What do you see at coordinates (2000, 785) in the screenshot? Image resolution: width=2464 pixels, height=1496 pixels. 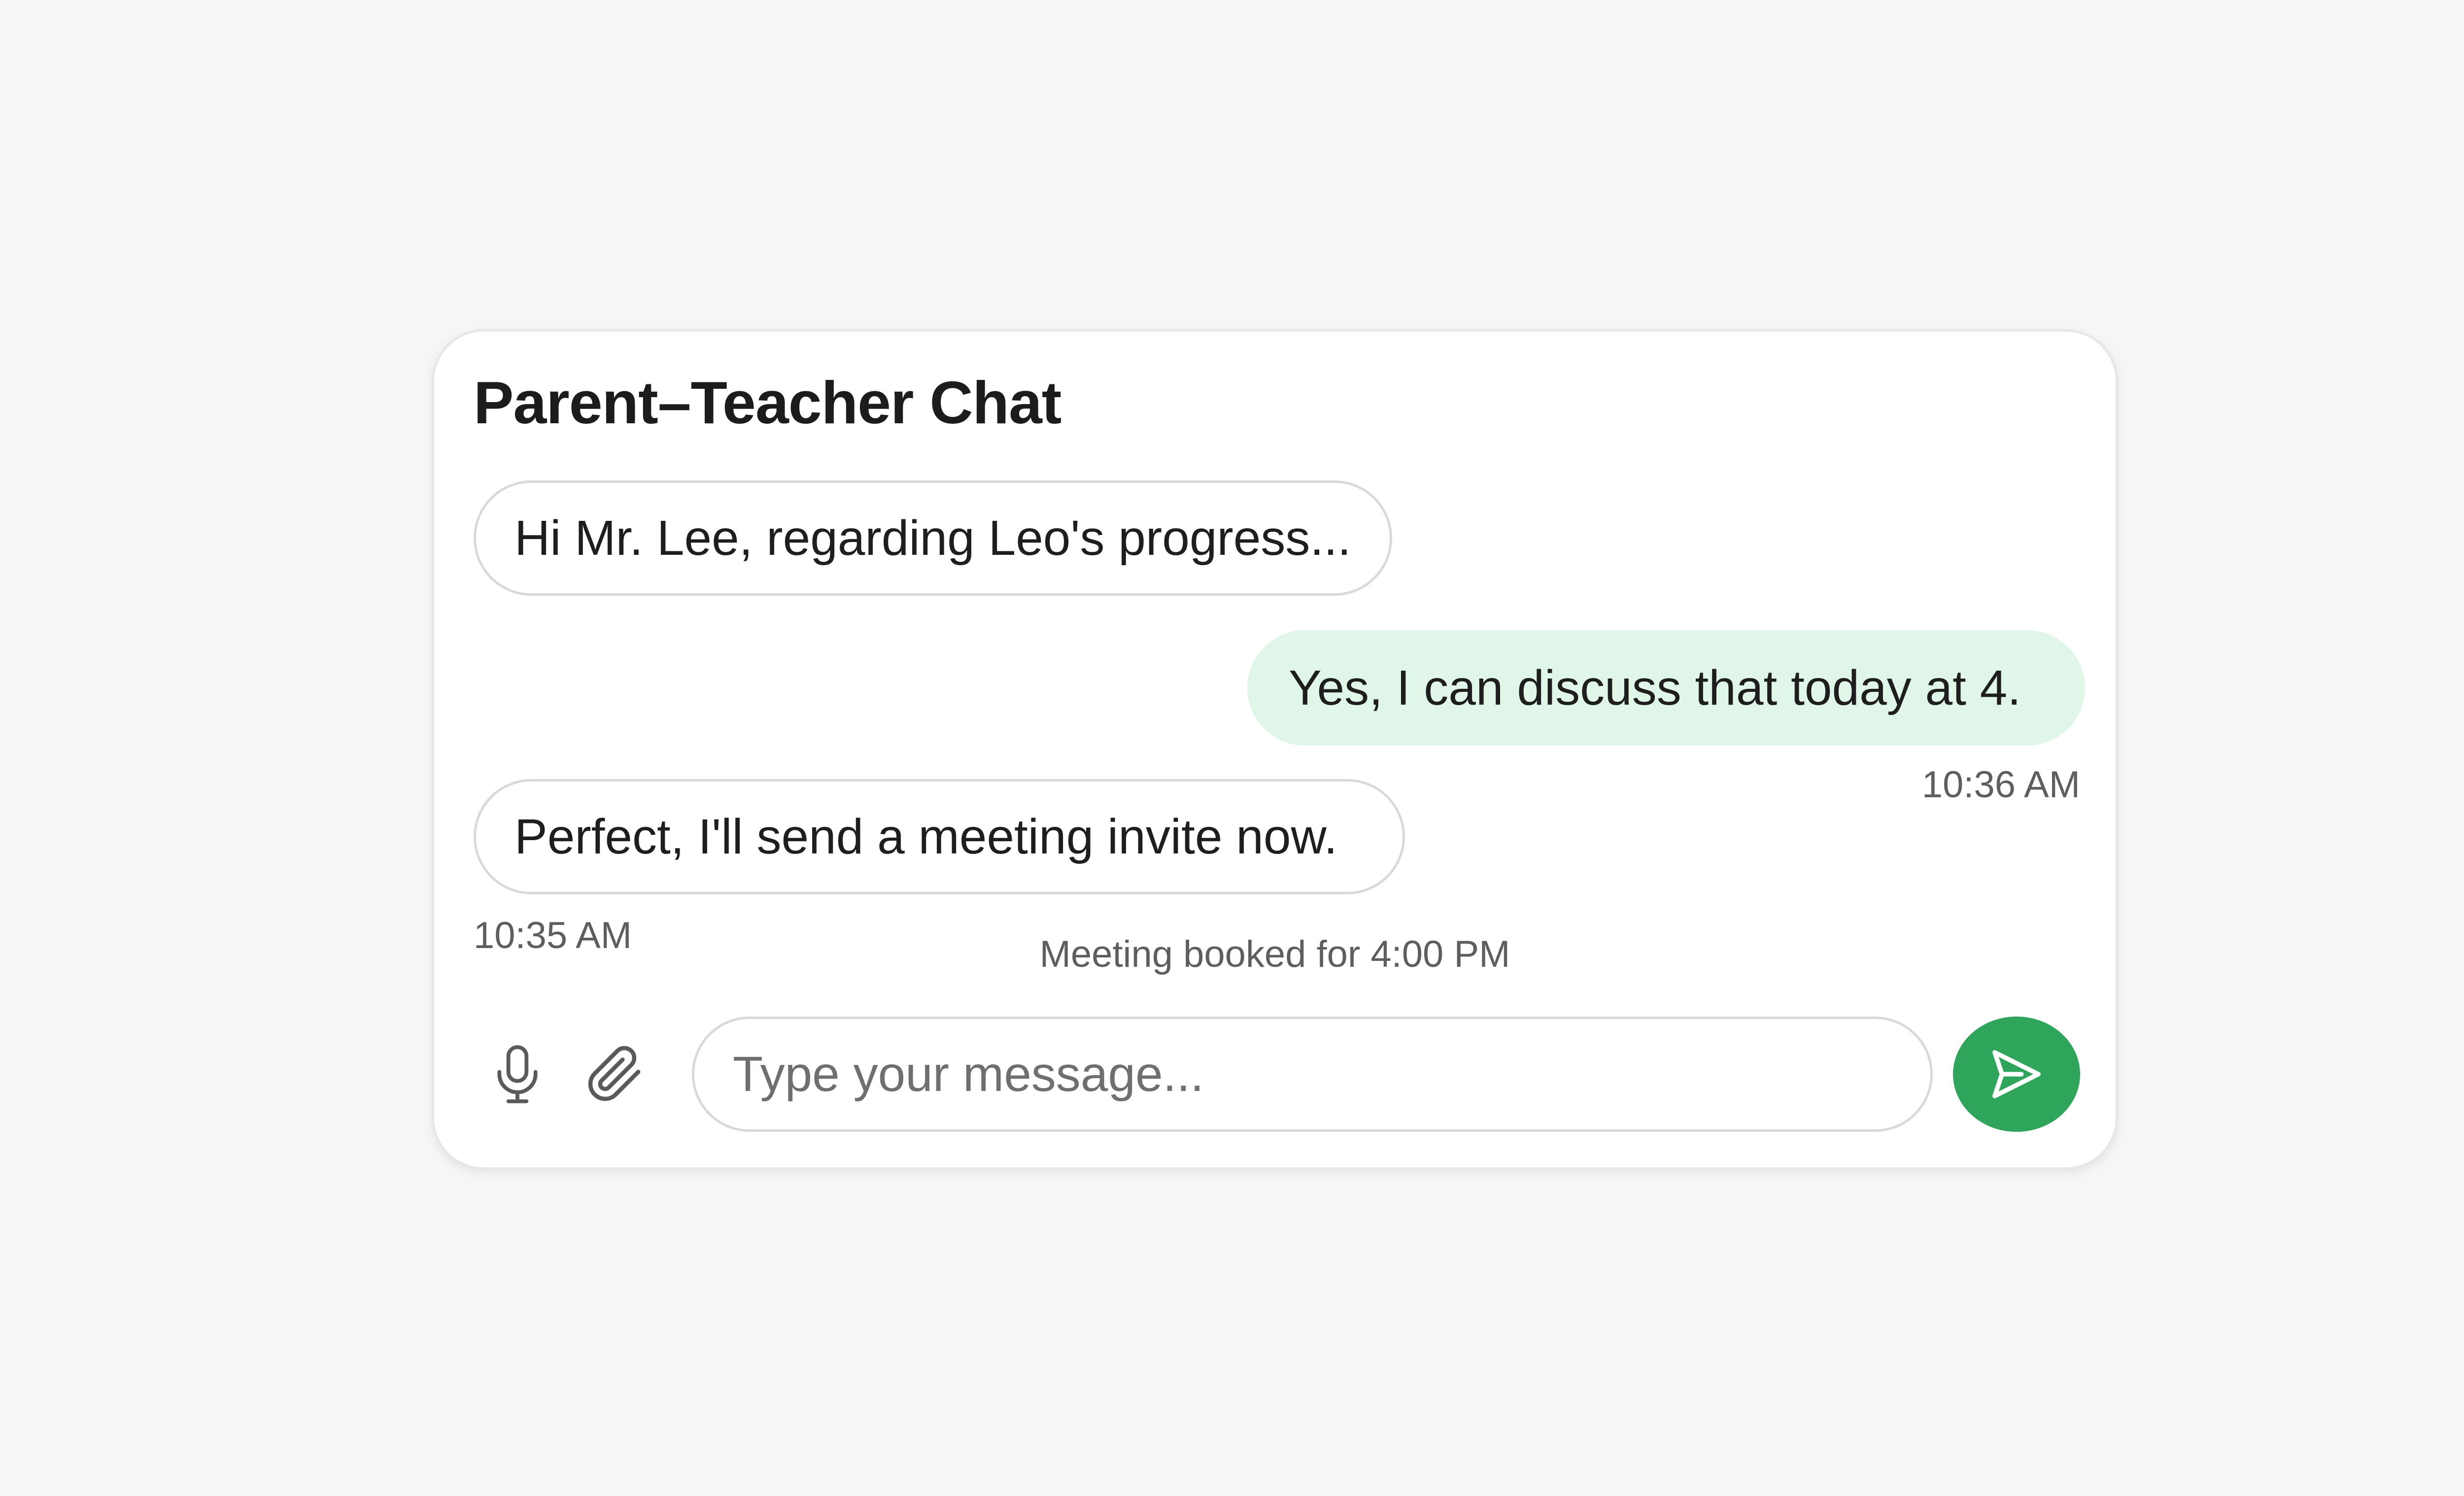 I see `message-timestamp: 10:36 AM` at bounding box center [2000, 785].